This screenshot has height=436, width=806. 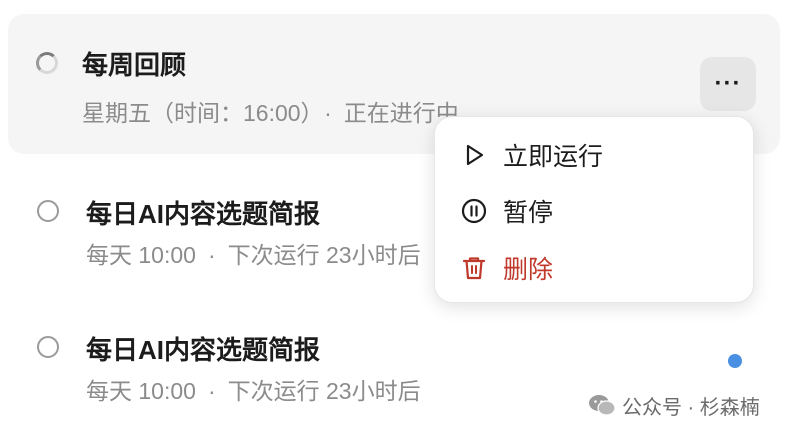 I want to click on play-icon, so click(x=475, y=155).